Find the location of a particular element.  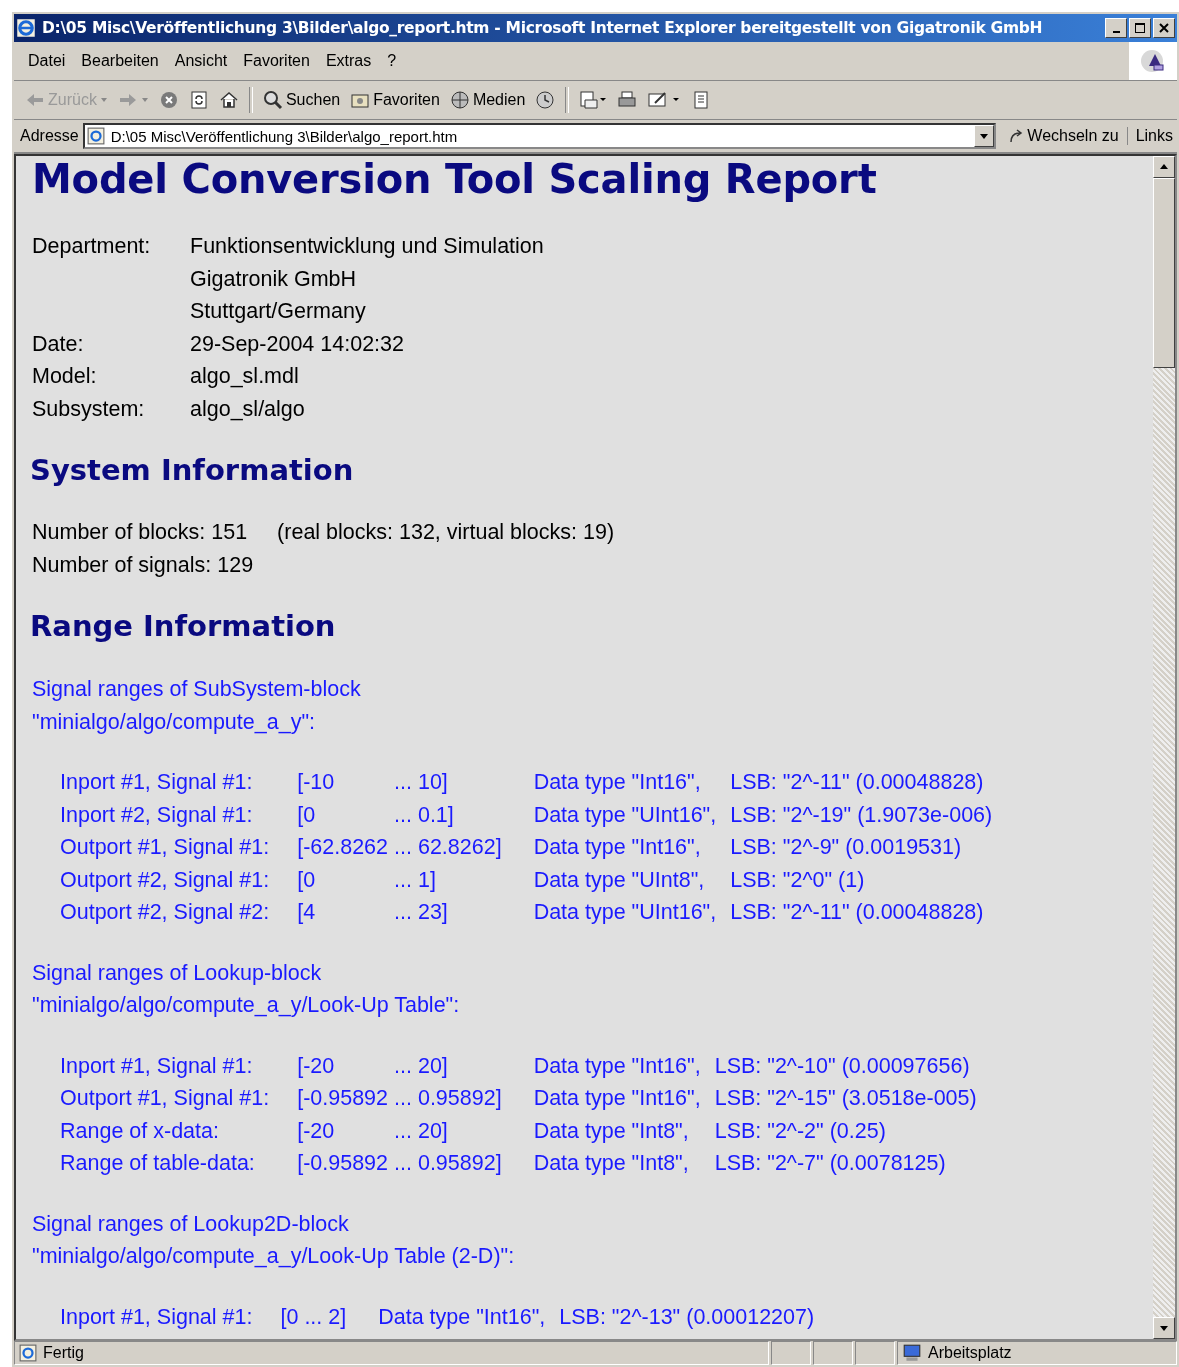

section-heading: System Information is located at coordinates (192, 470).